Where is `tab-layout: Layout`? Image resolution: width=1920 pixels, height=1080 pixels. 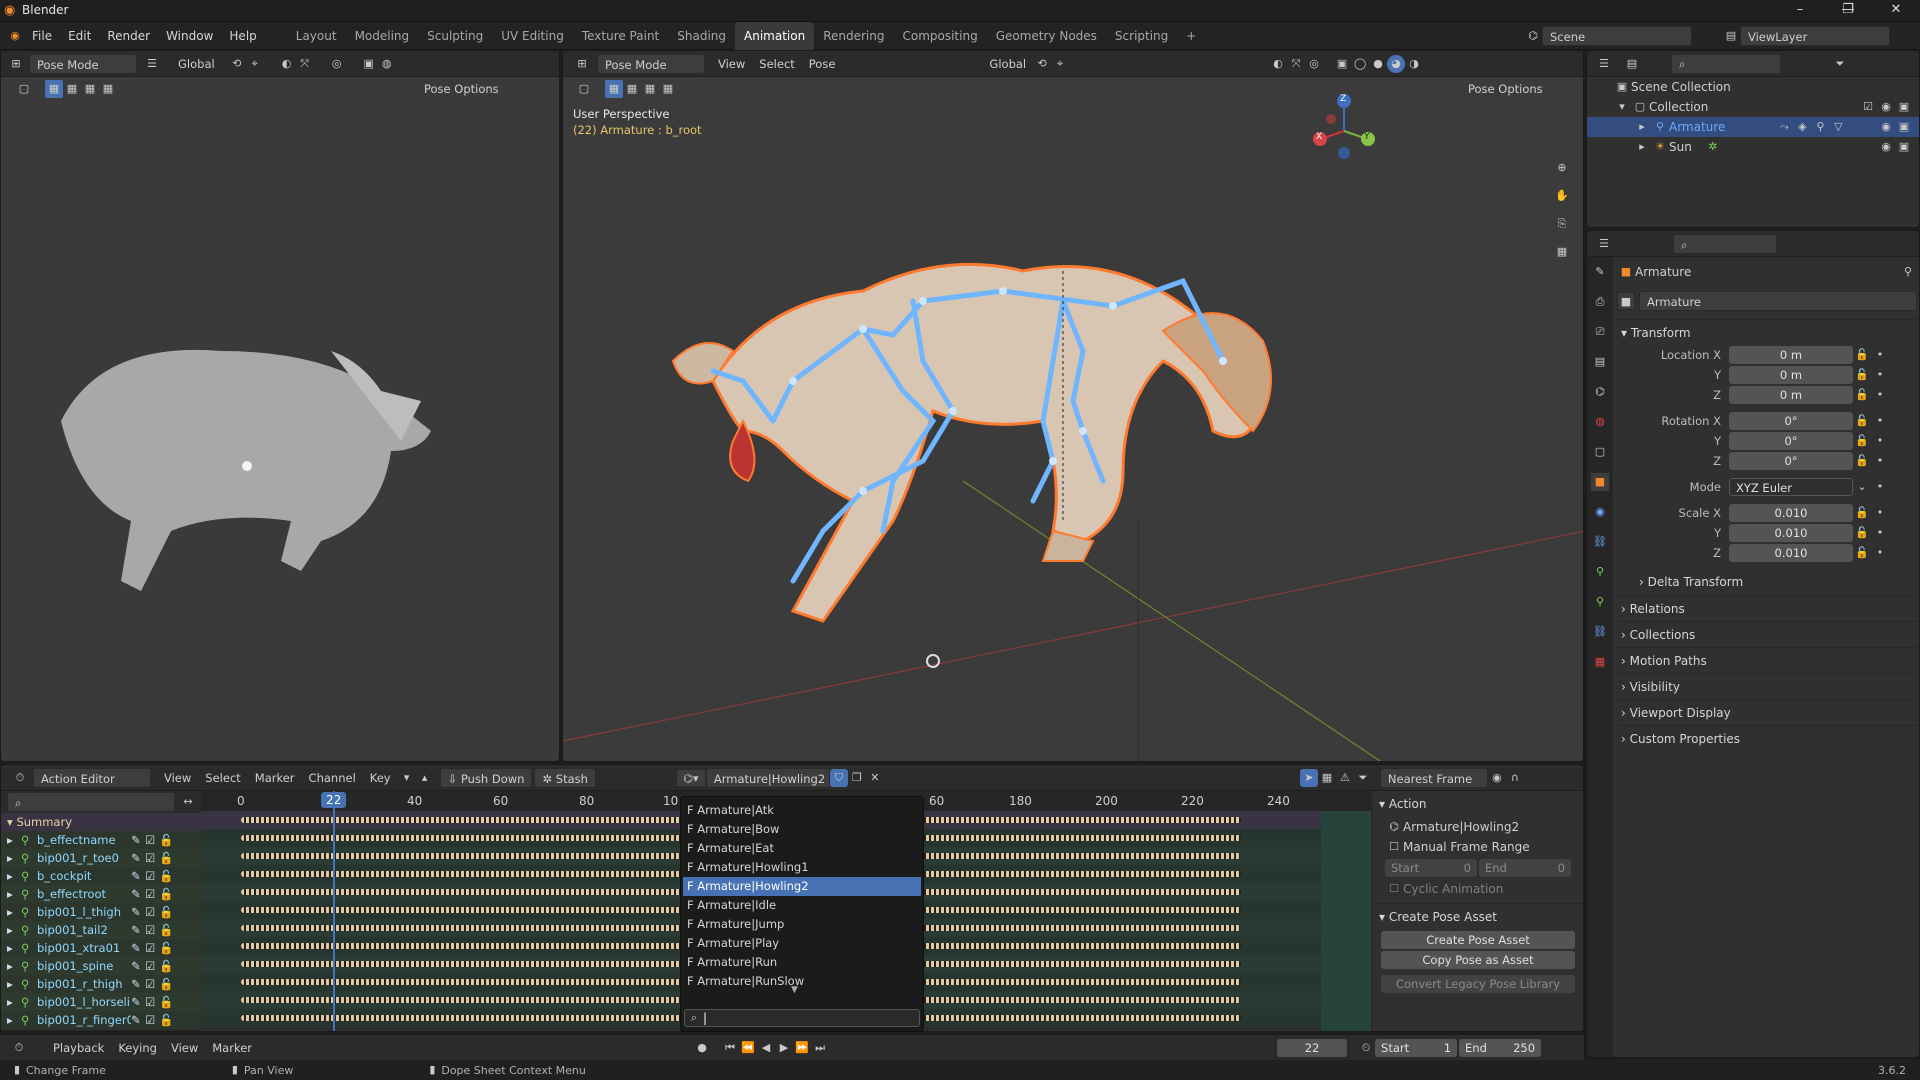
tab-layout: Layout is located at coordinates (316, 36).